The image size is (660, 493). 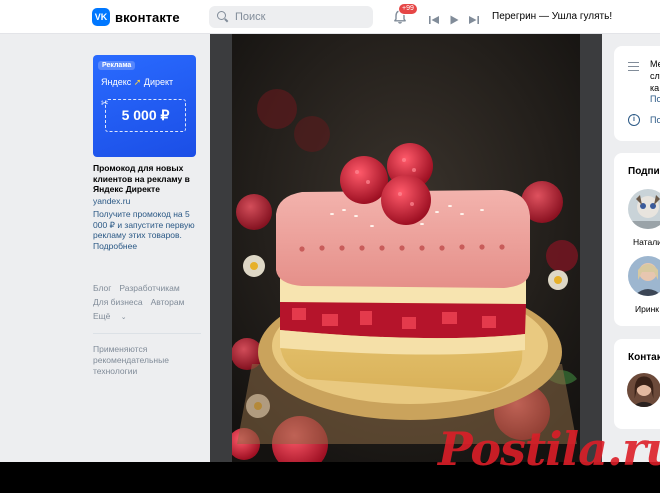 I want to click on top-header: VK вконтакте +99 Перегрин — Ушла гулять!, so click(x=330, y=17).